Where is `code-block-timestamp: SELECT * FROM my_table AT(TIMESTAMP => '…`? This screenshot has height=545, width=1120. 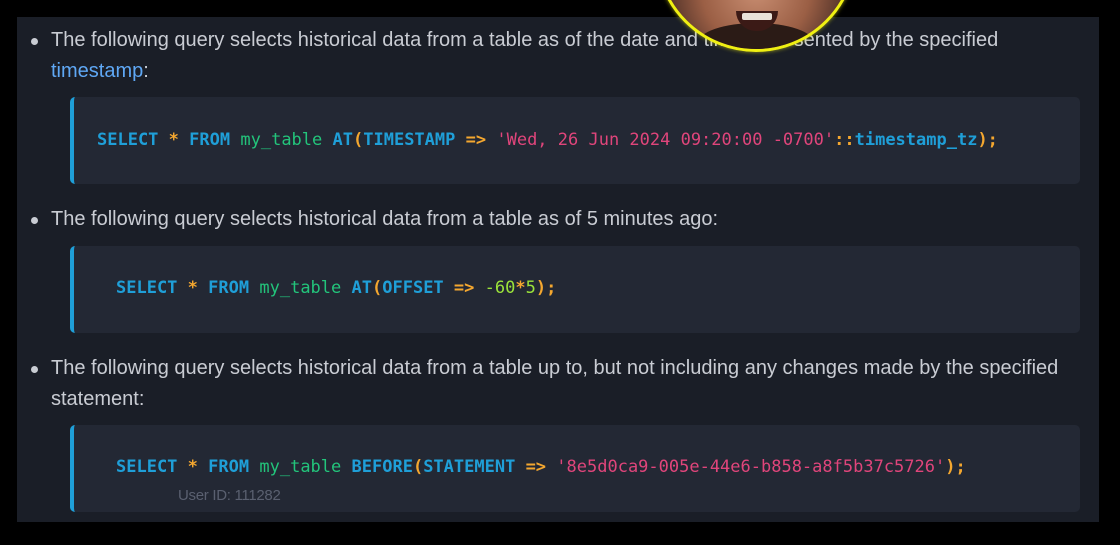 code-block-timestamp: SELECT * FROM my_table AT(TIMESTAMP => '… is located at coordinates (575, 140).